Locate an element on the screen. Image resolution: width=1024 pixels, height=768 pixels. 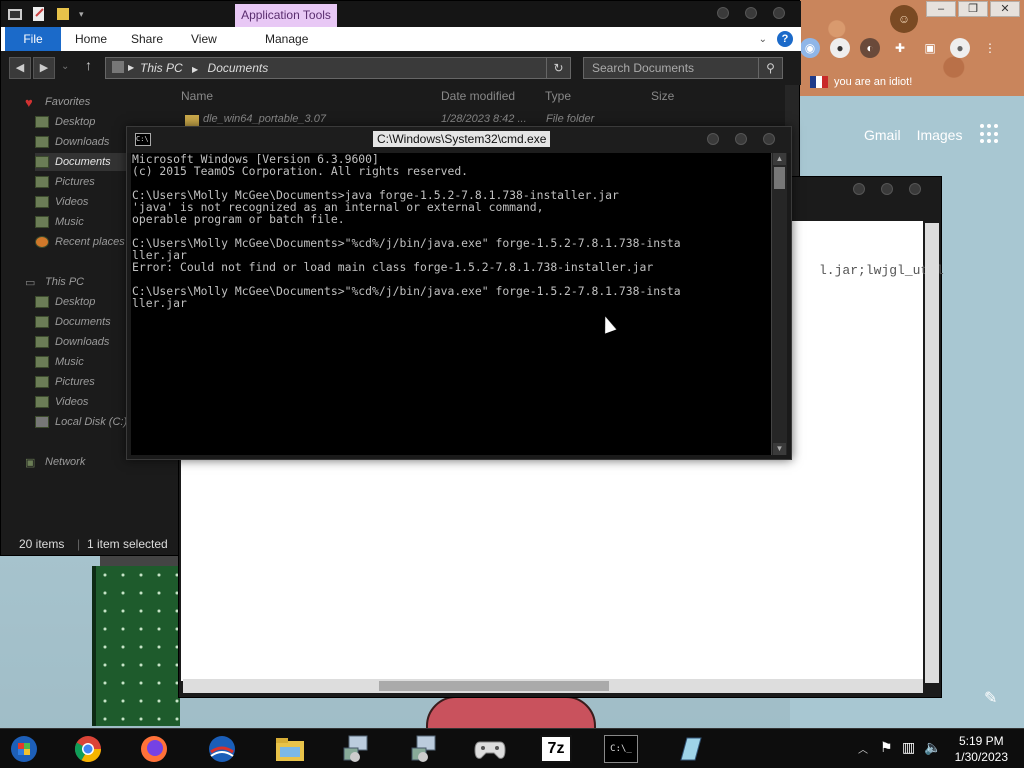
new-folder-icon is located at coordinates (63, 14).